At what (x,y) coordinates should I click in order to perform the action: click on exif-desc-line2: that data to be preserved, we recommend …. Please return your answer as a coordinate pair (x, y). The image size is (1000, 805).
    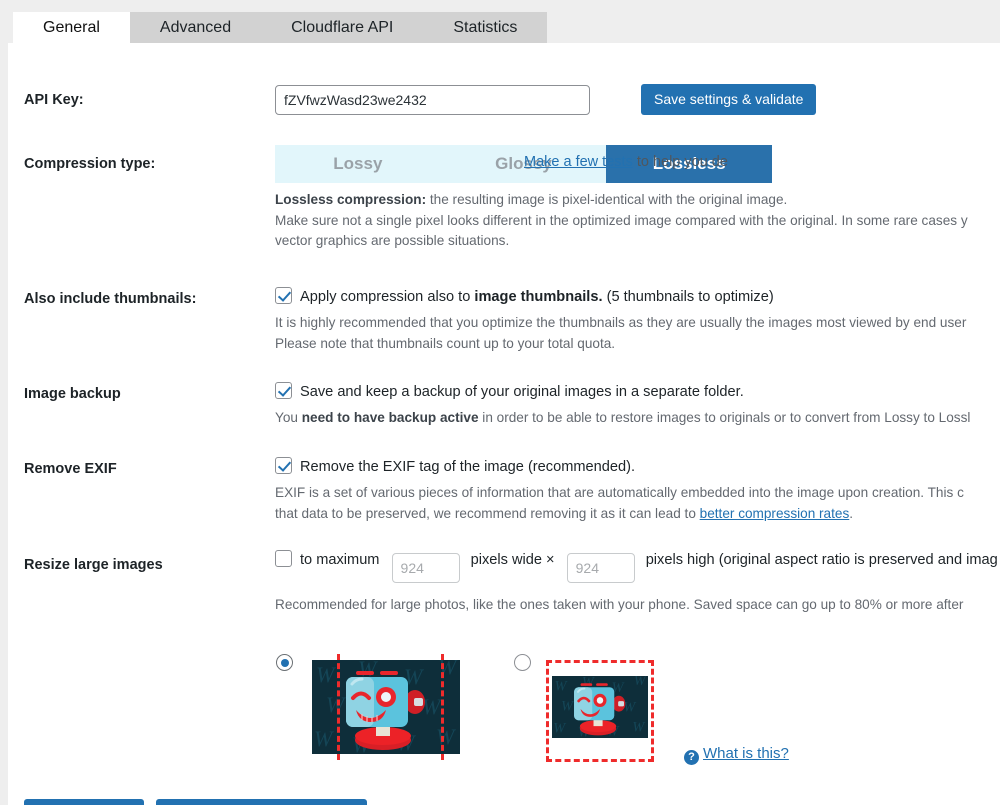
    Looking at the image, I should click on (619, 514).